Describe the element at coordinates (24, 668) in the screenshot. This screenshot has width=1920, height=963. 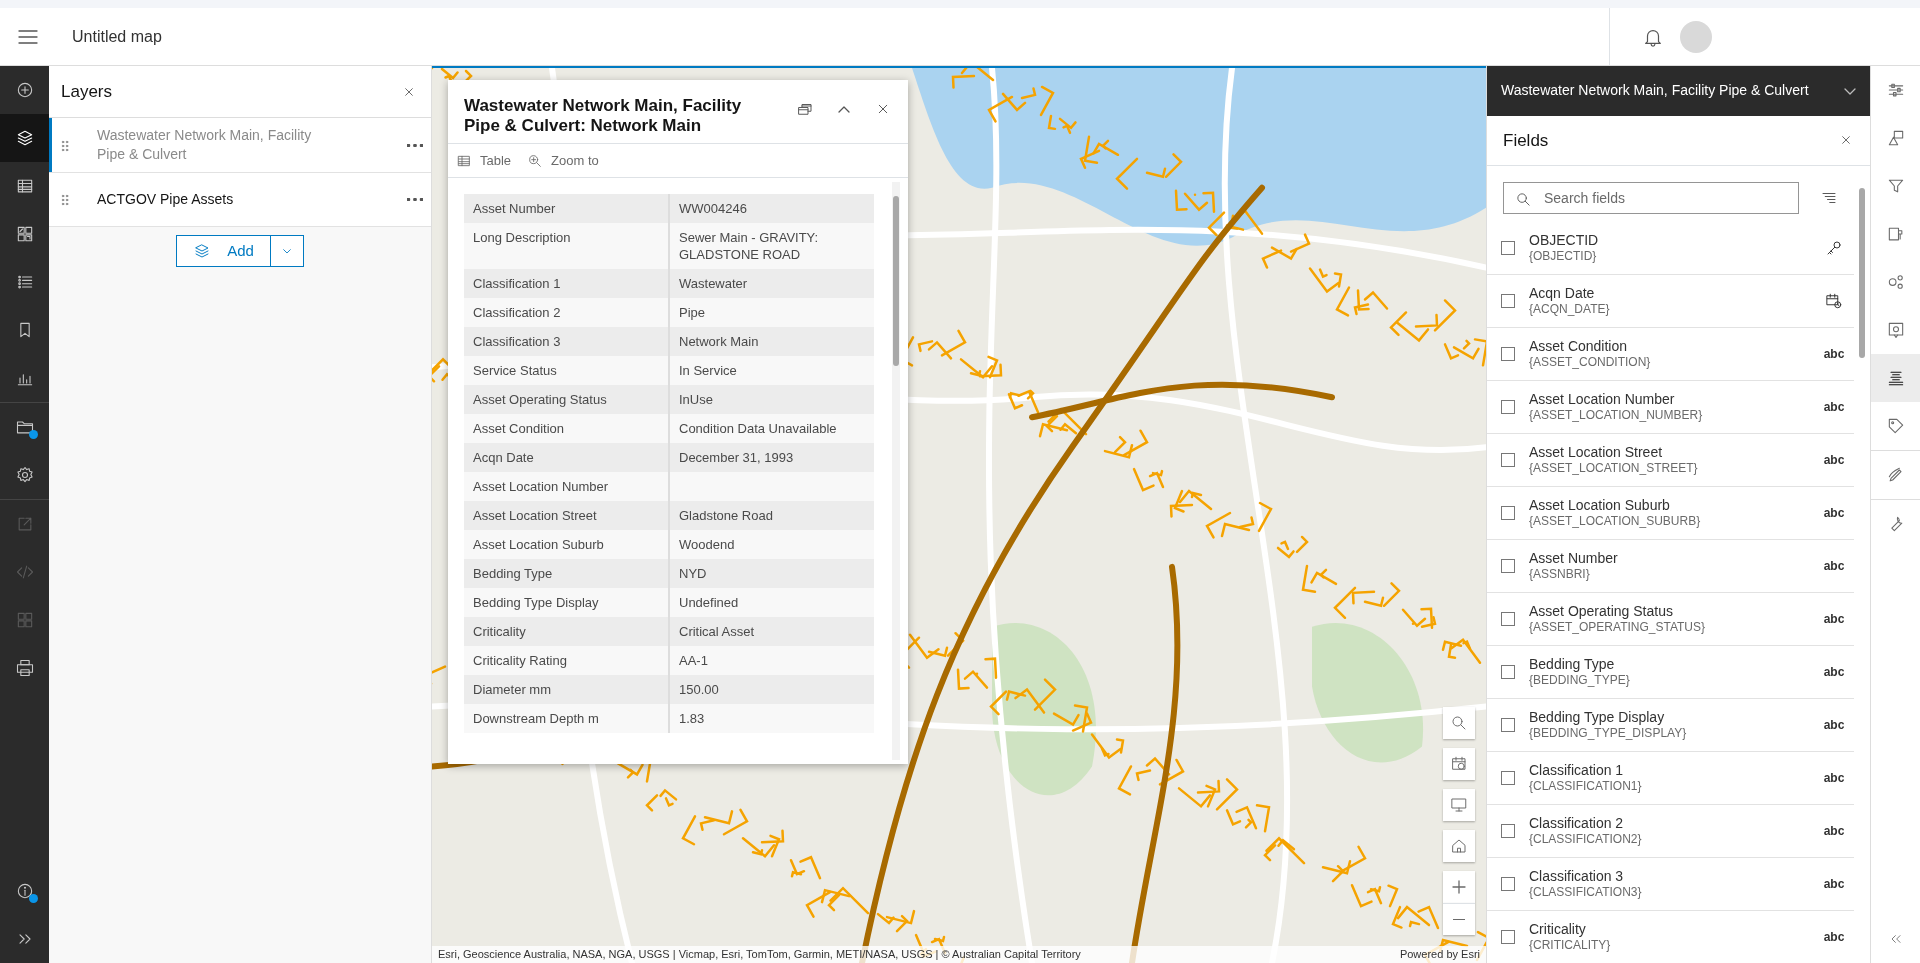
I see `printer-icon` at that location.